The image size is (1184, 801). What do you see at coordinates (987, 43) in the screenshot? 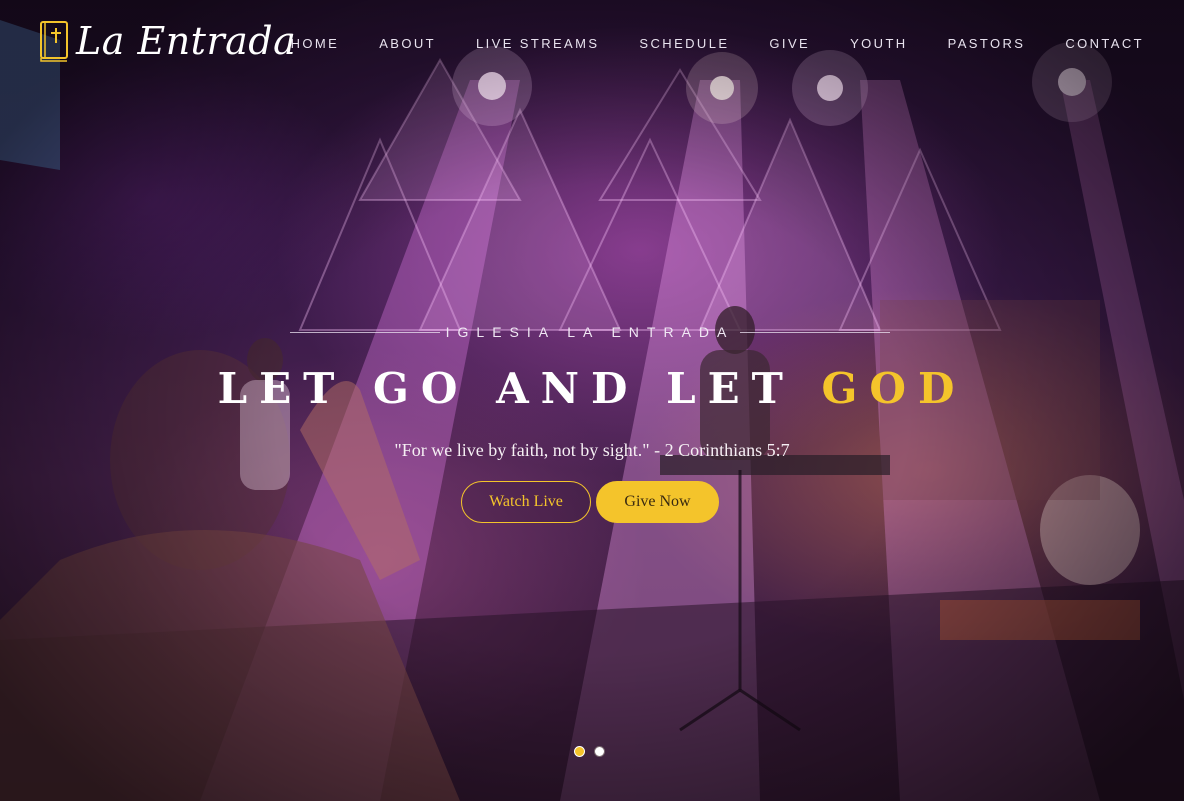
I see `nav-item-pastors: PASTORS` at bounding box center [987, 43].